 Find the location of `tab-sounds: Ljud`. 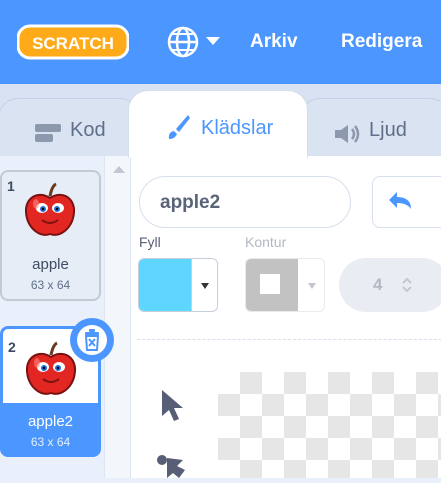

tab-sounds: Ljud is located at coordinates (370, 128).